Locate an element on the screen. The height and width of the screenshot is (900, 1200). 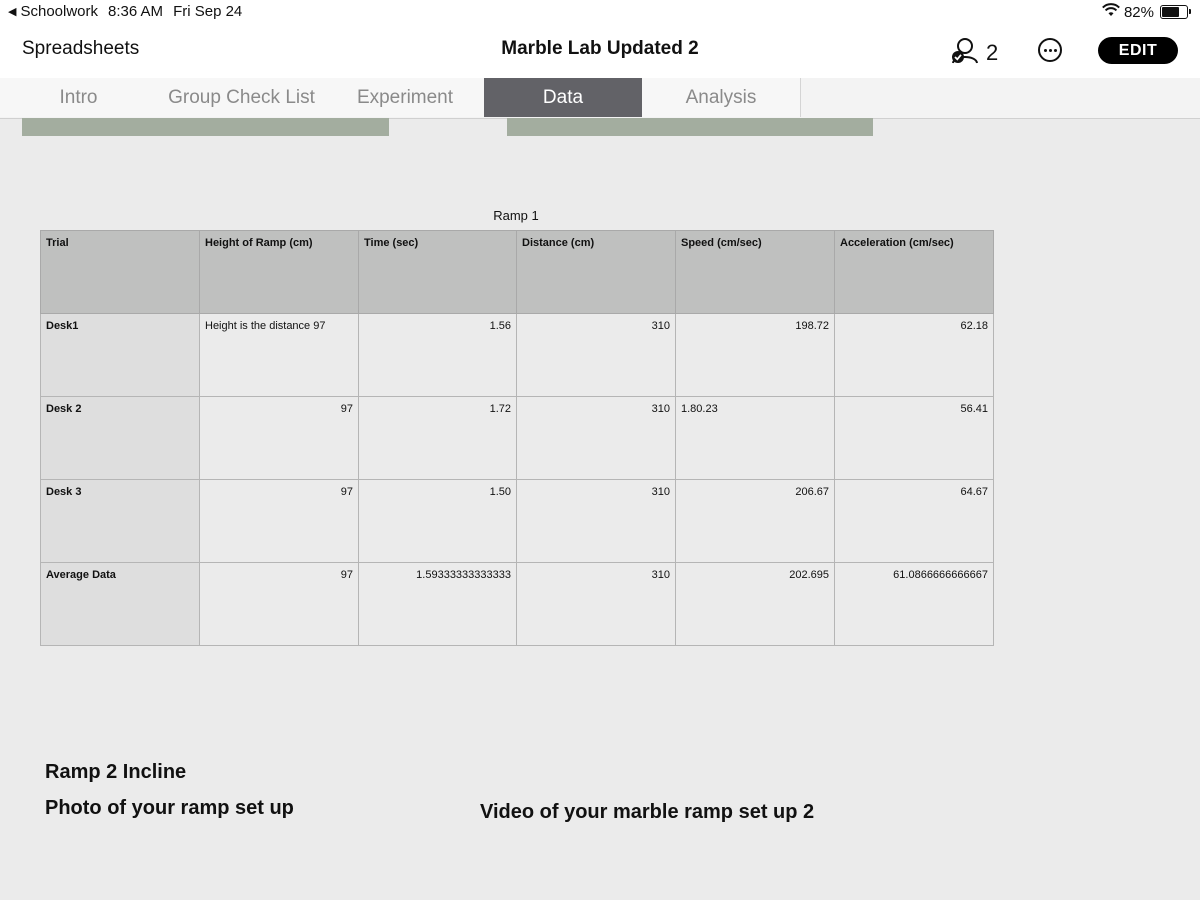
table-cell: 1.50 is located at coordinates (437, 521).